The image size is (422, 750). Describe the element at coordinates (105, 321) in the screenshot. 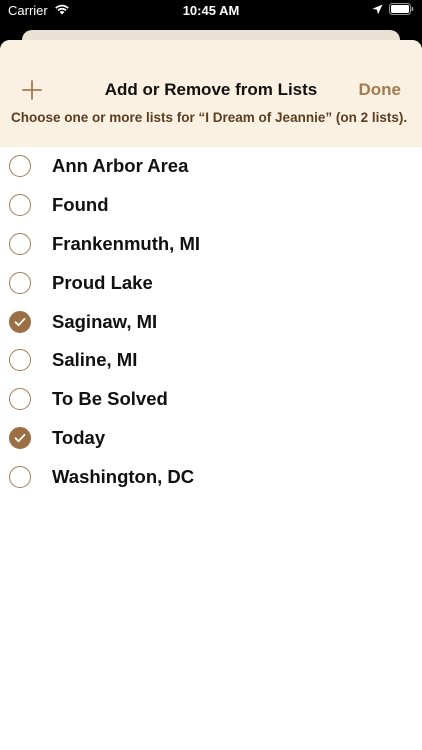

I see `list-row-label: Saginaw, MI` at that location.